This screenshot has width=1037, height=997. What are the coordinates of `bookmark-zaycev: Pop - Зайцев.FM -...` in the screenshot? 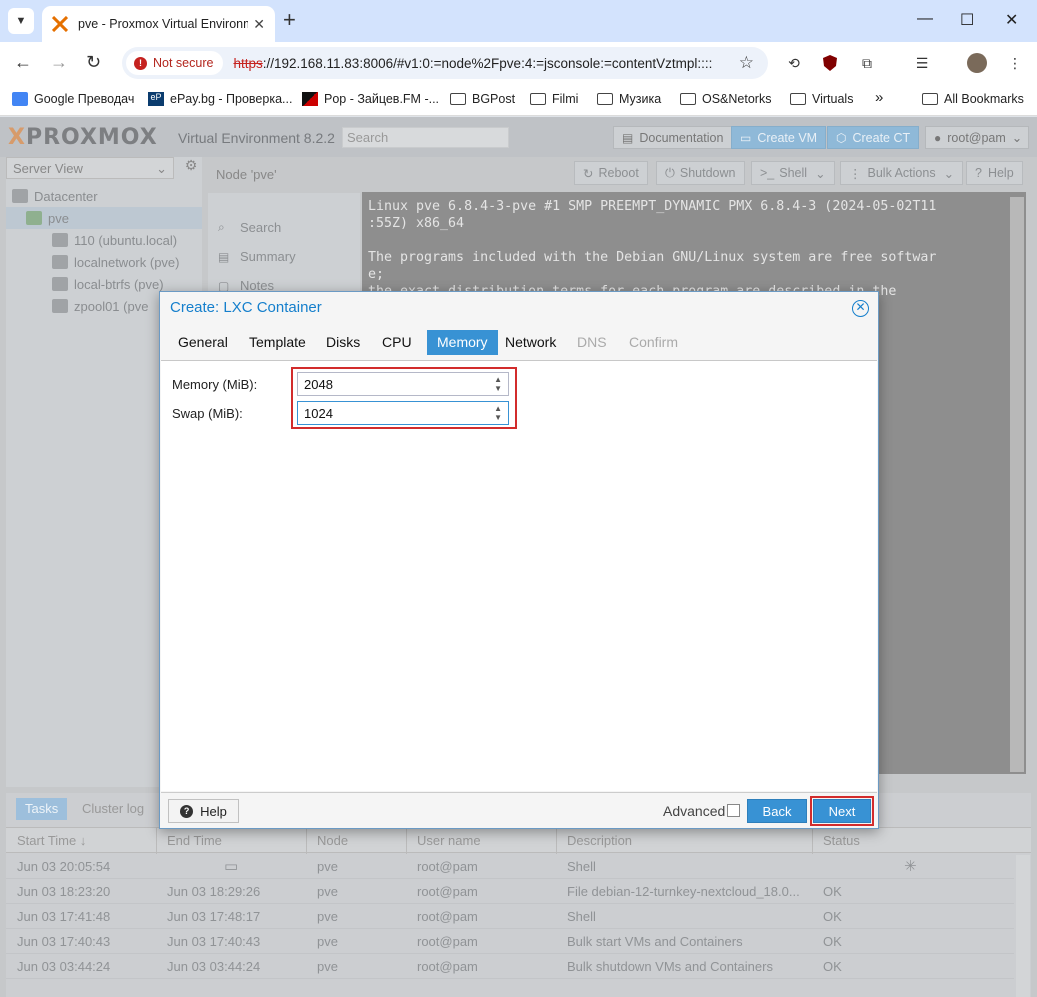 It's located at (370, 99).